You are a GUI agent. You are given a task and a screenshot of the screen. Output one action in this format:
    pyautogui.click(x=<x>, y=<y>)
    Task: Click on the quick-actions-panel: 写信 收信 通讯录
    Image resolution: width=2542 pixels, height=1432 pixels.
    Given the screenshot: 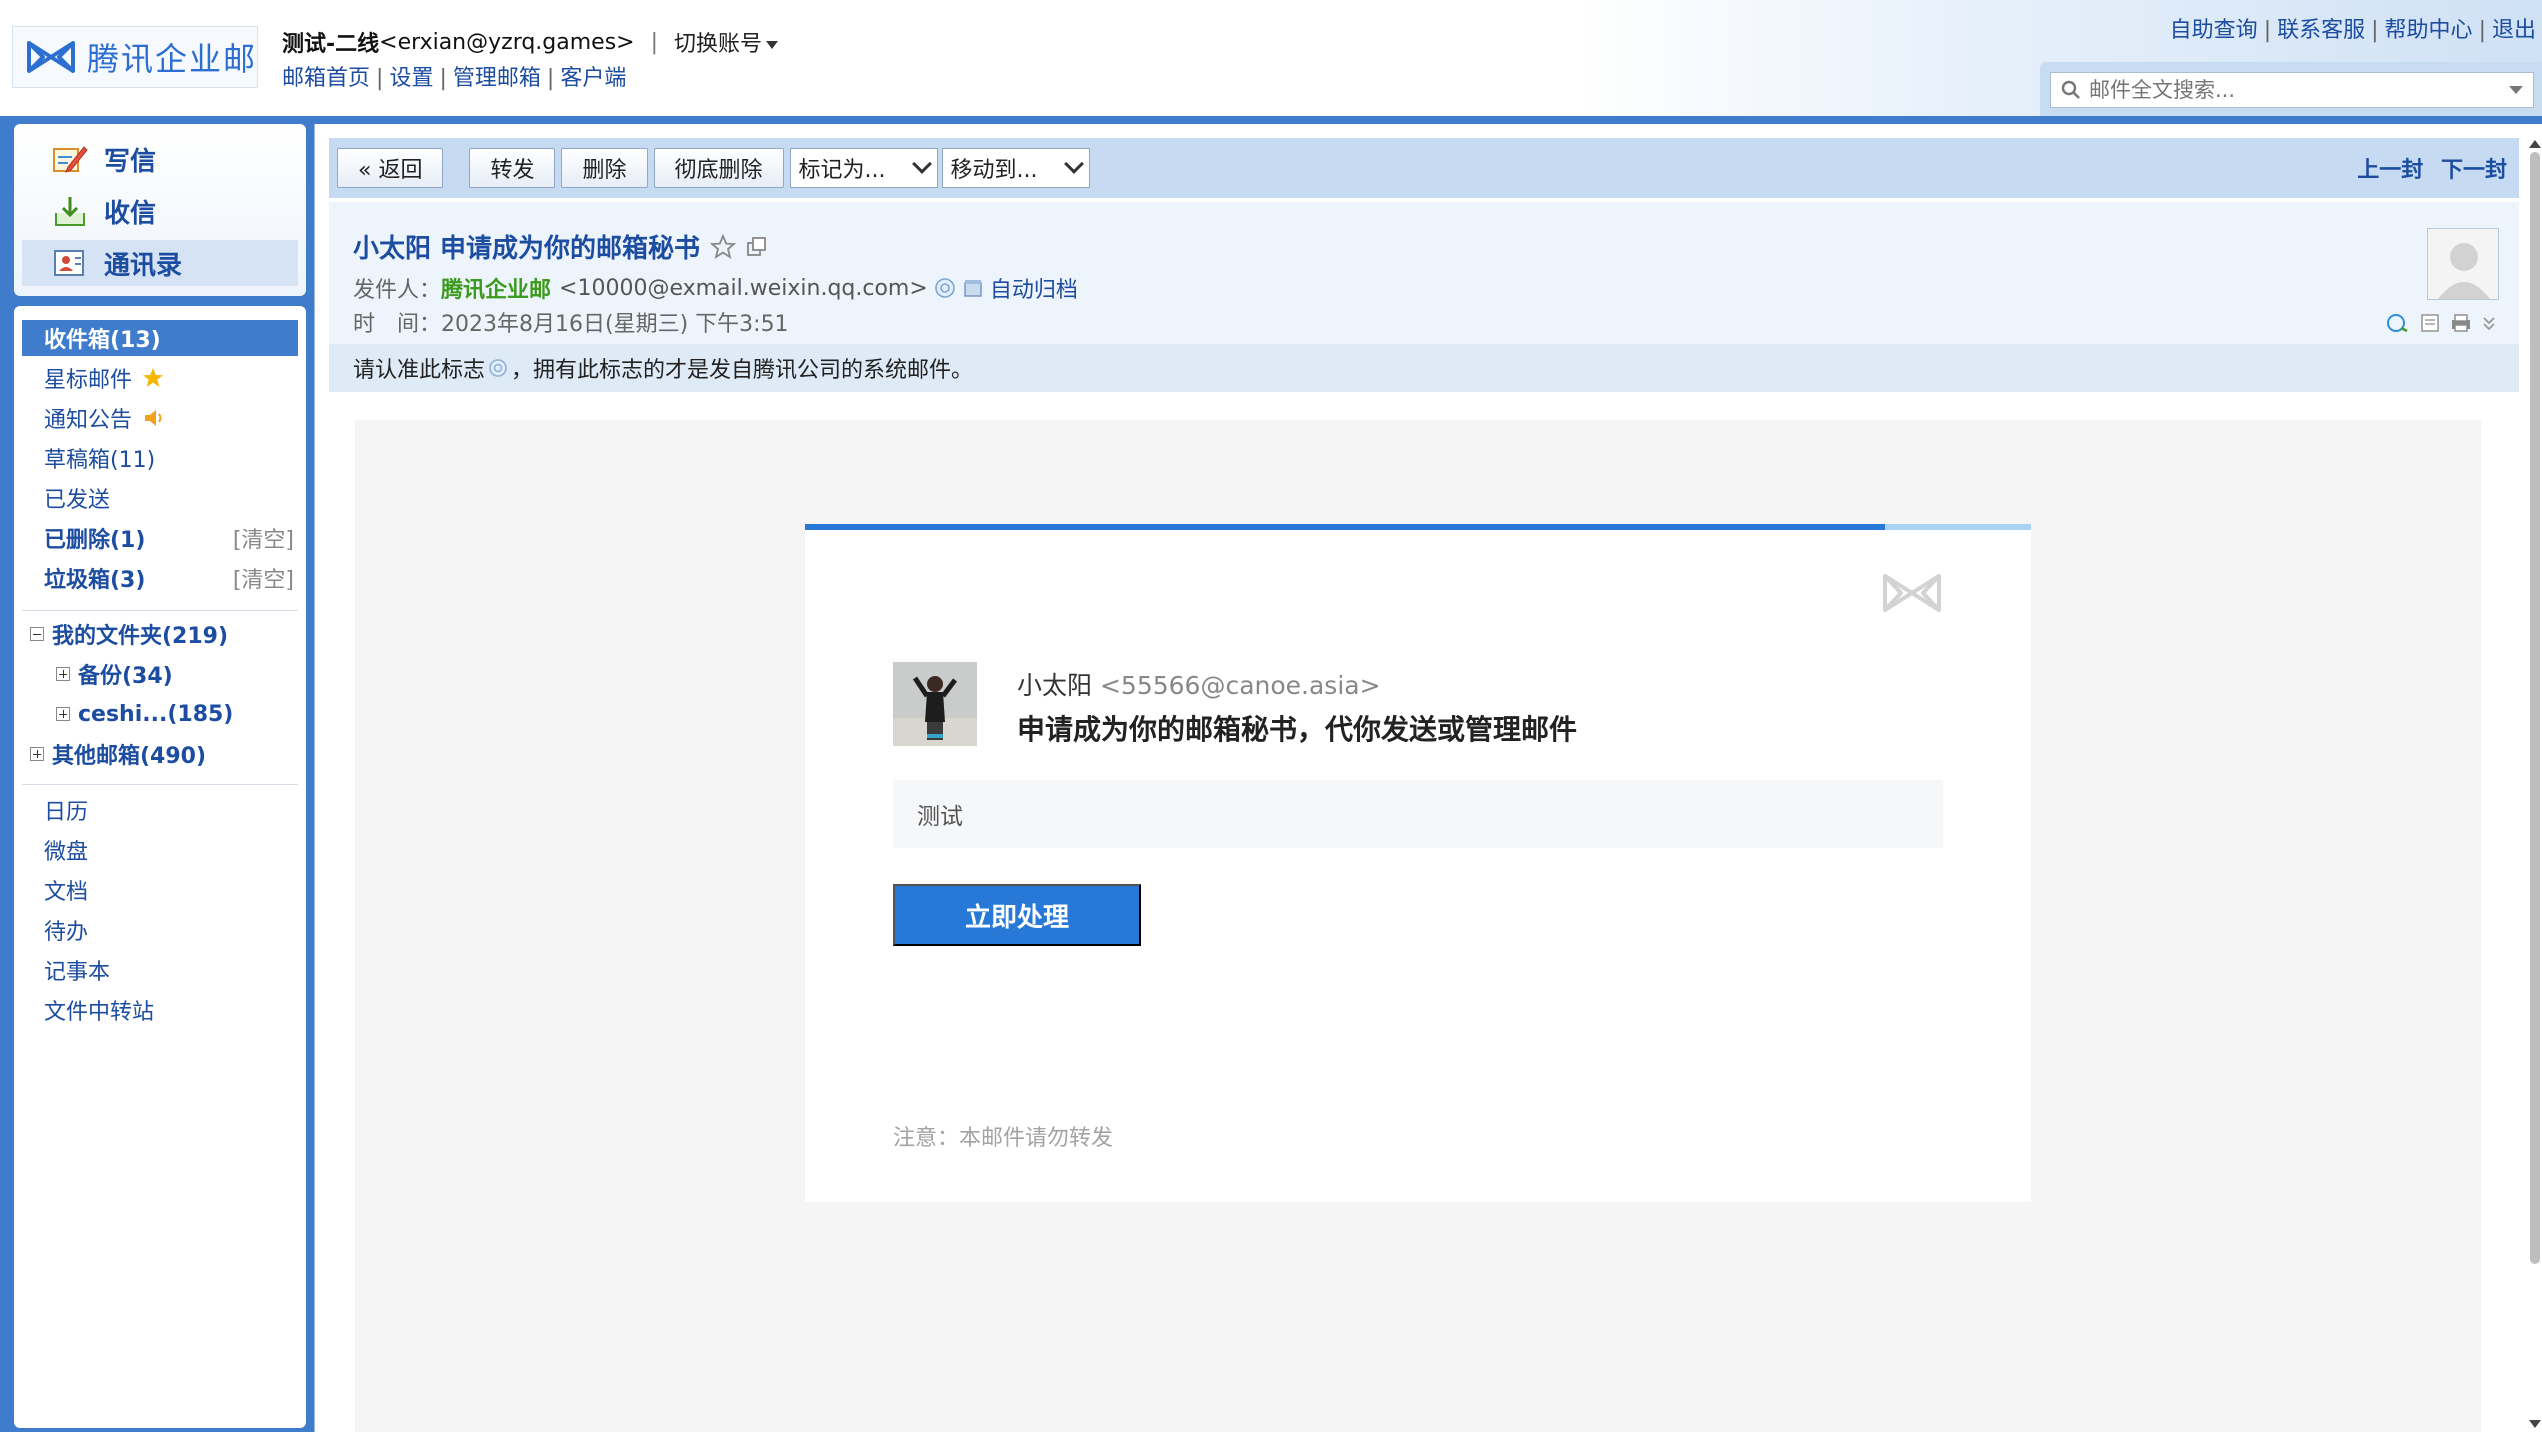 What is the action you would take?
    pyautogui.click(x=160, y=210)
    